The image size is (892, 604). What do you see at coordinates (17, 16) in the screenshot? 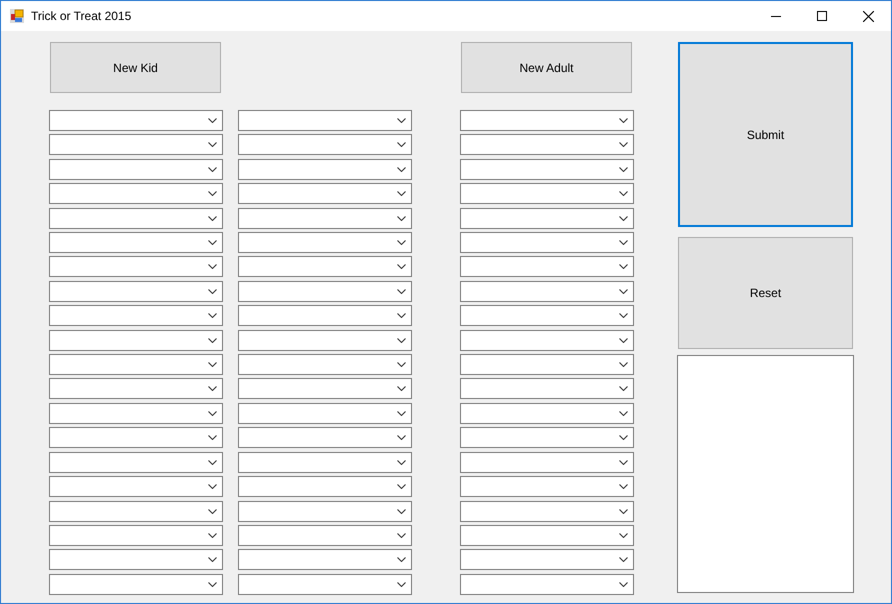
I see `app-icon` at bounding box center [17, 16].